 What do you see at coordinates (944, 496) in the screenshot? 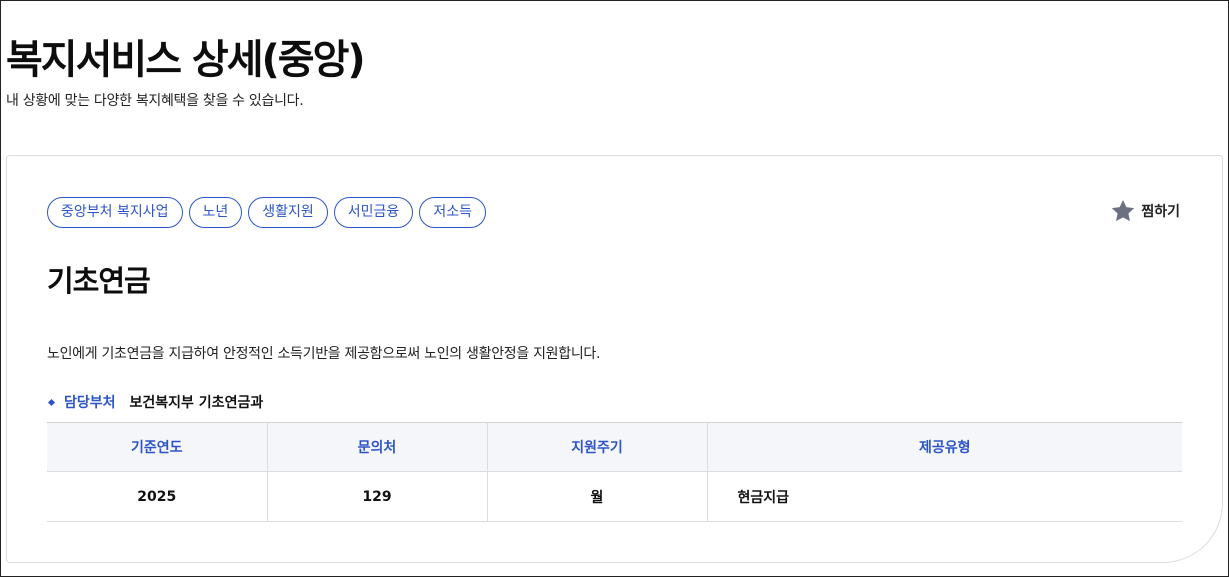
I see `cell-provision-type: 현금지급` at bounding box center [944, 496].